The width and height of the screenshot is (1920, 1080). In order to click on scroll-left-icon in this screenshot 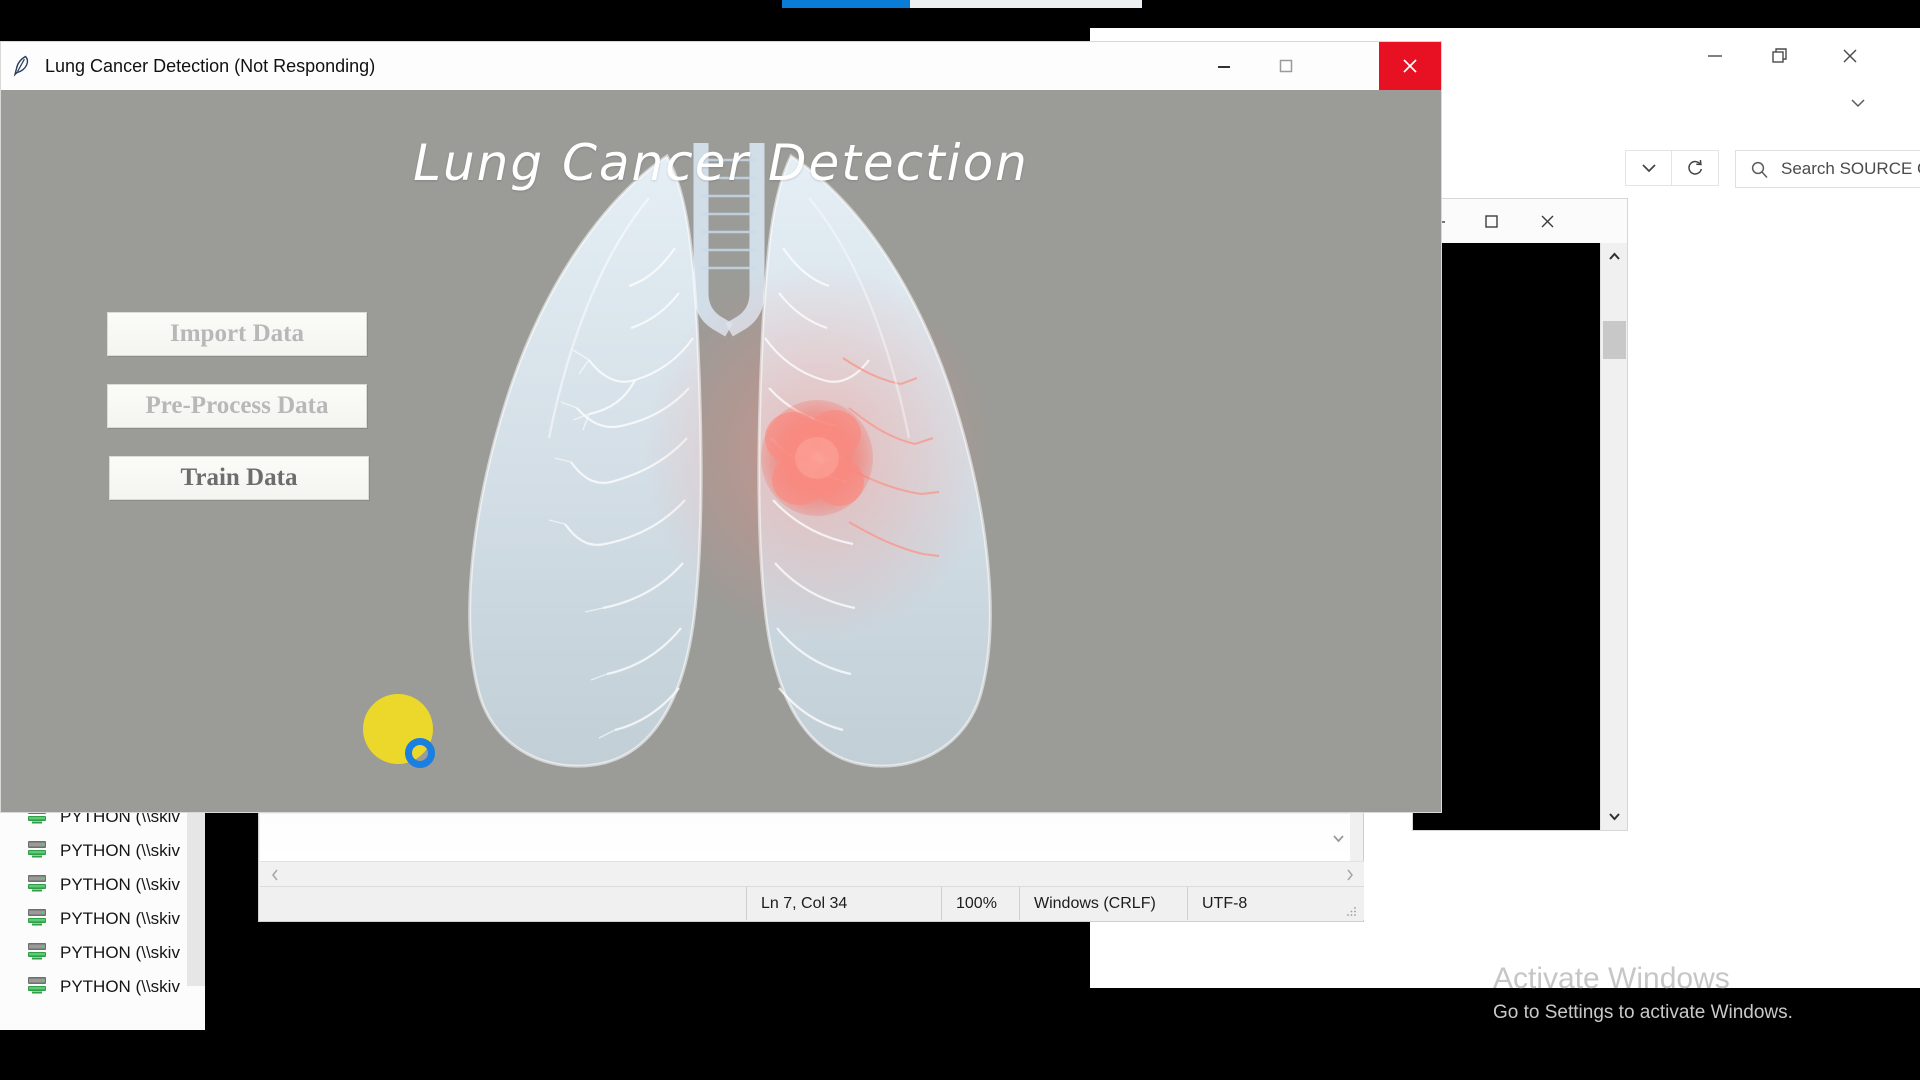, I will do `click(275, 875)`.